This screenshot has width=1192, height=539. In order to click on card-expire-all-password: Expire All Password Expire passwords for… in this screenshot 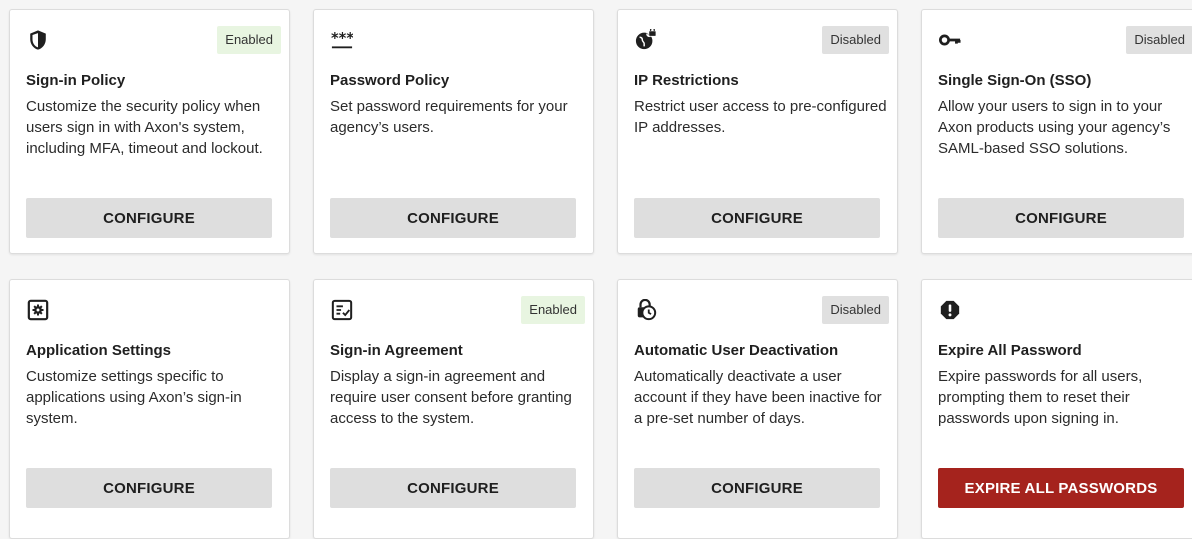, I will do `click(1056, 409)`.